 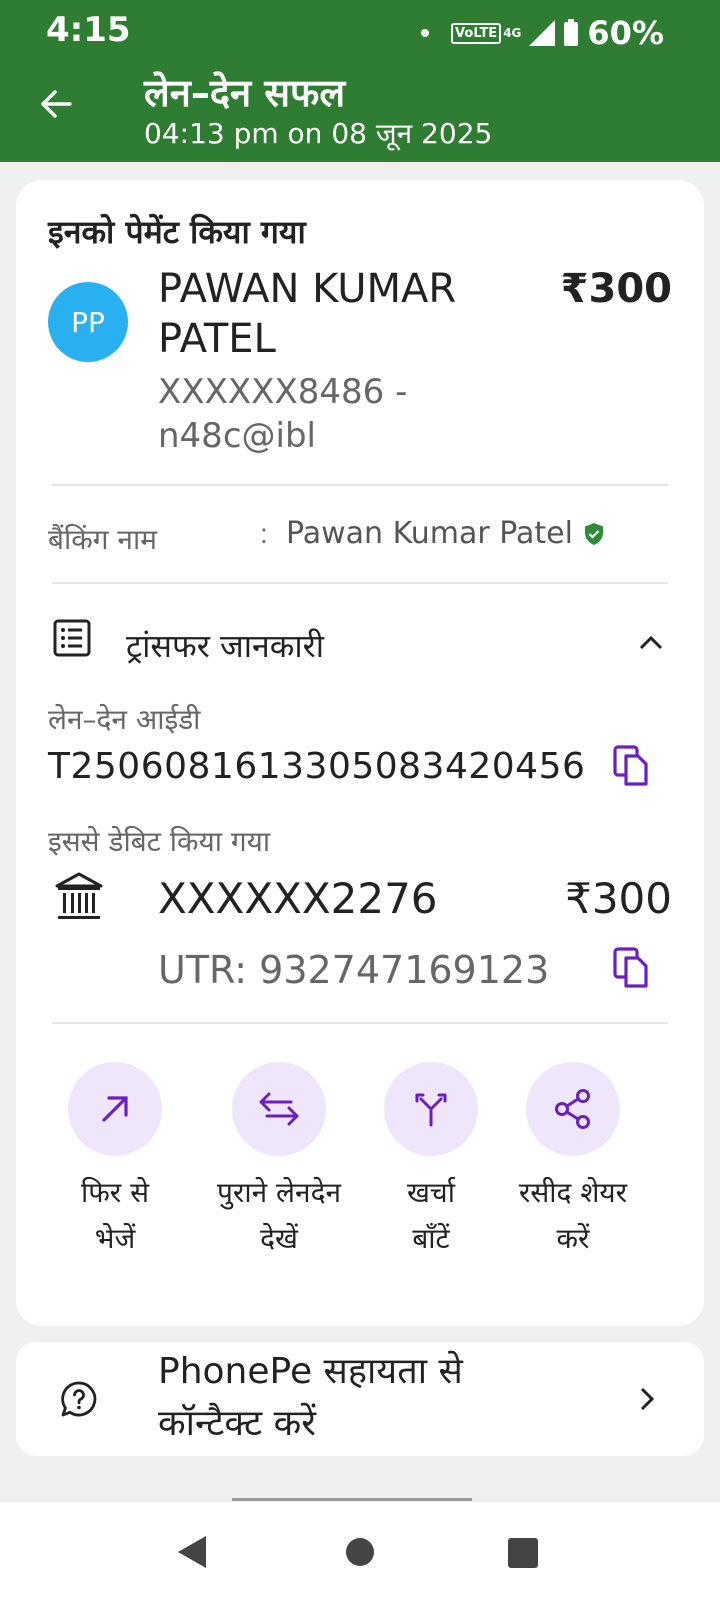 I want to click on verified-shield-icon, so click(x=593, y=533).